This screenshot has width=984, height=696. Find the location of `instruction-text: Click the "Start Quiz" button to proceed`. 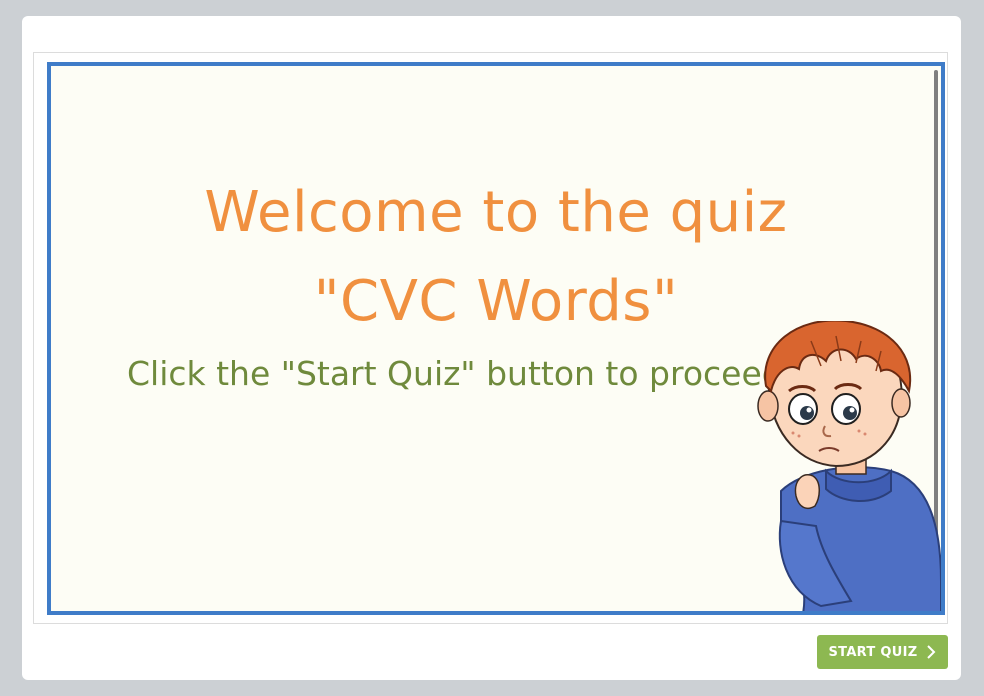

instruction-text: Click the "Start Quiz" button to proceed is located at coordinates (455, 373).